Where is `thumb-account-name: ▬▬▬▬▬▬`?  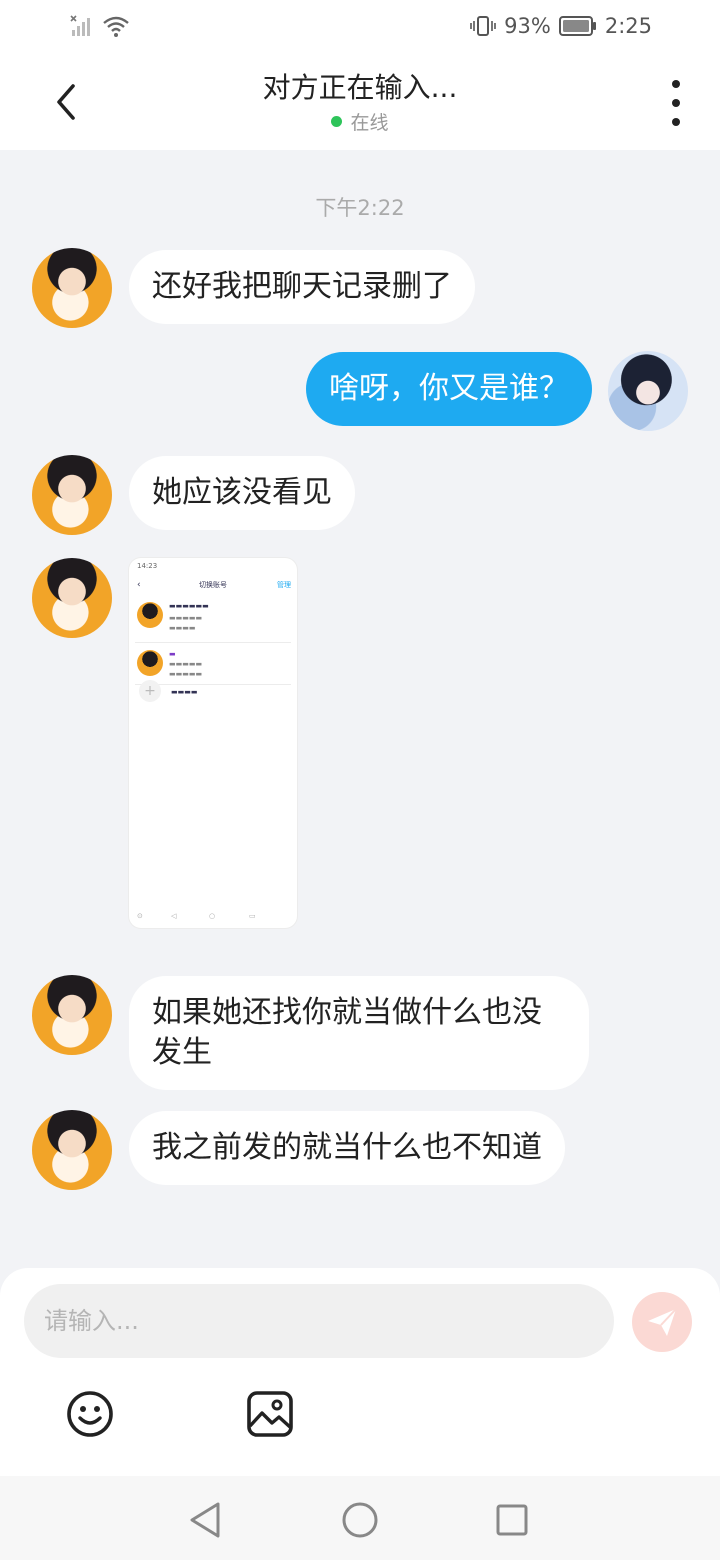 thumb-account-name: ▬▬▬▬▬▬ is located at coordinates (189, 606).